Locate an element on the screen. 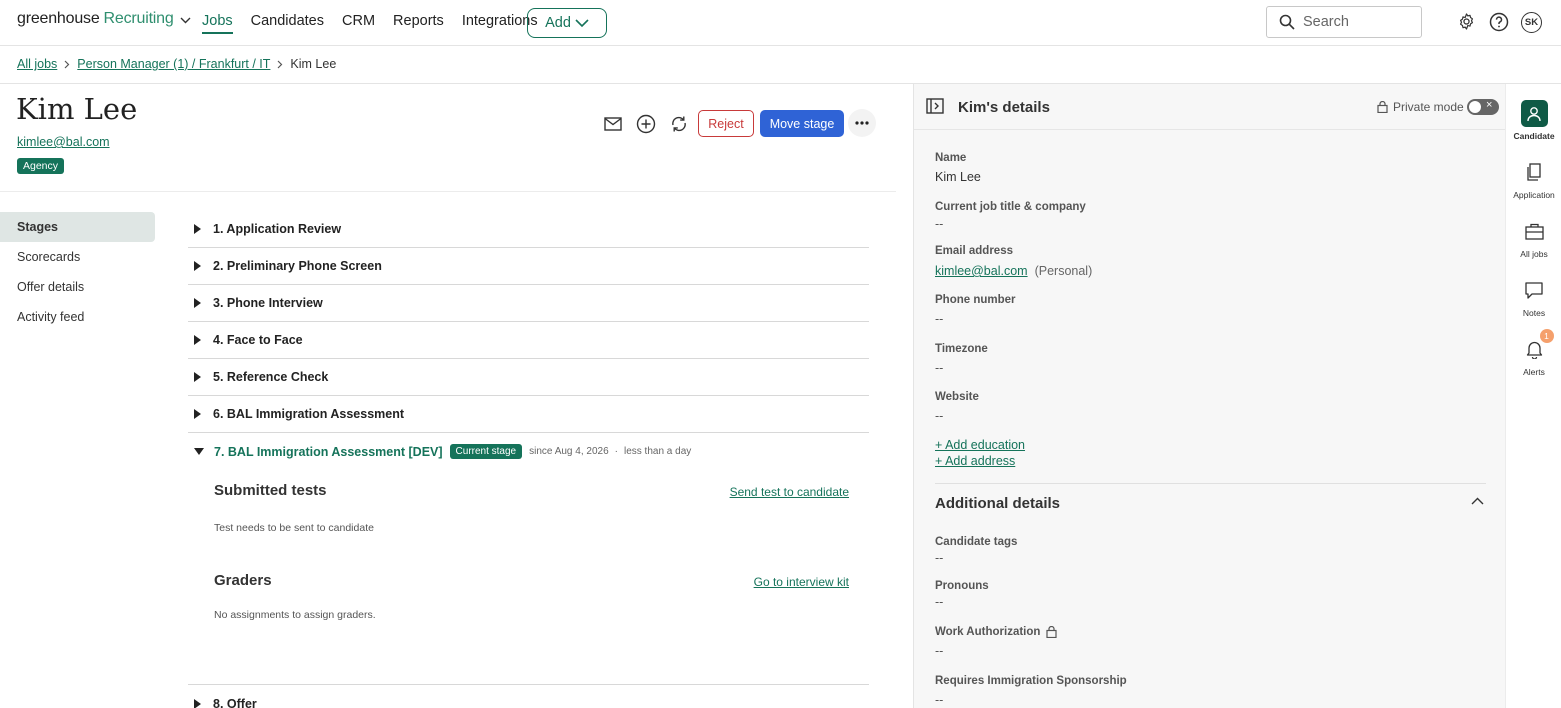 Image resolution: width=1561 pixels, height=708 pixels. email-link: kimlee@bal.com is located at coordinates (981, 271).